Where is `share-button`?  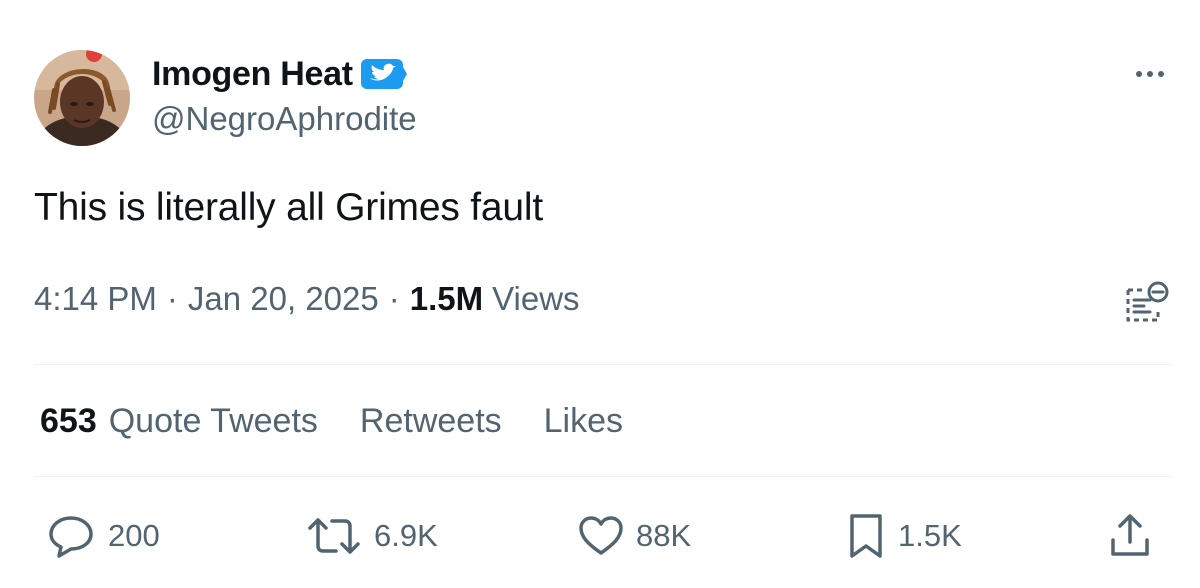 share-button is located at coordinates (1130, 536).